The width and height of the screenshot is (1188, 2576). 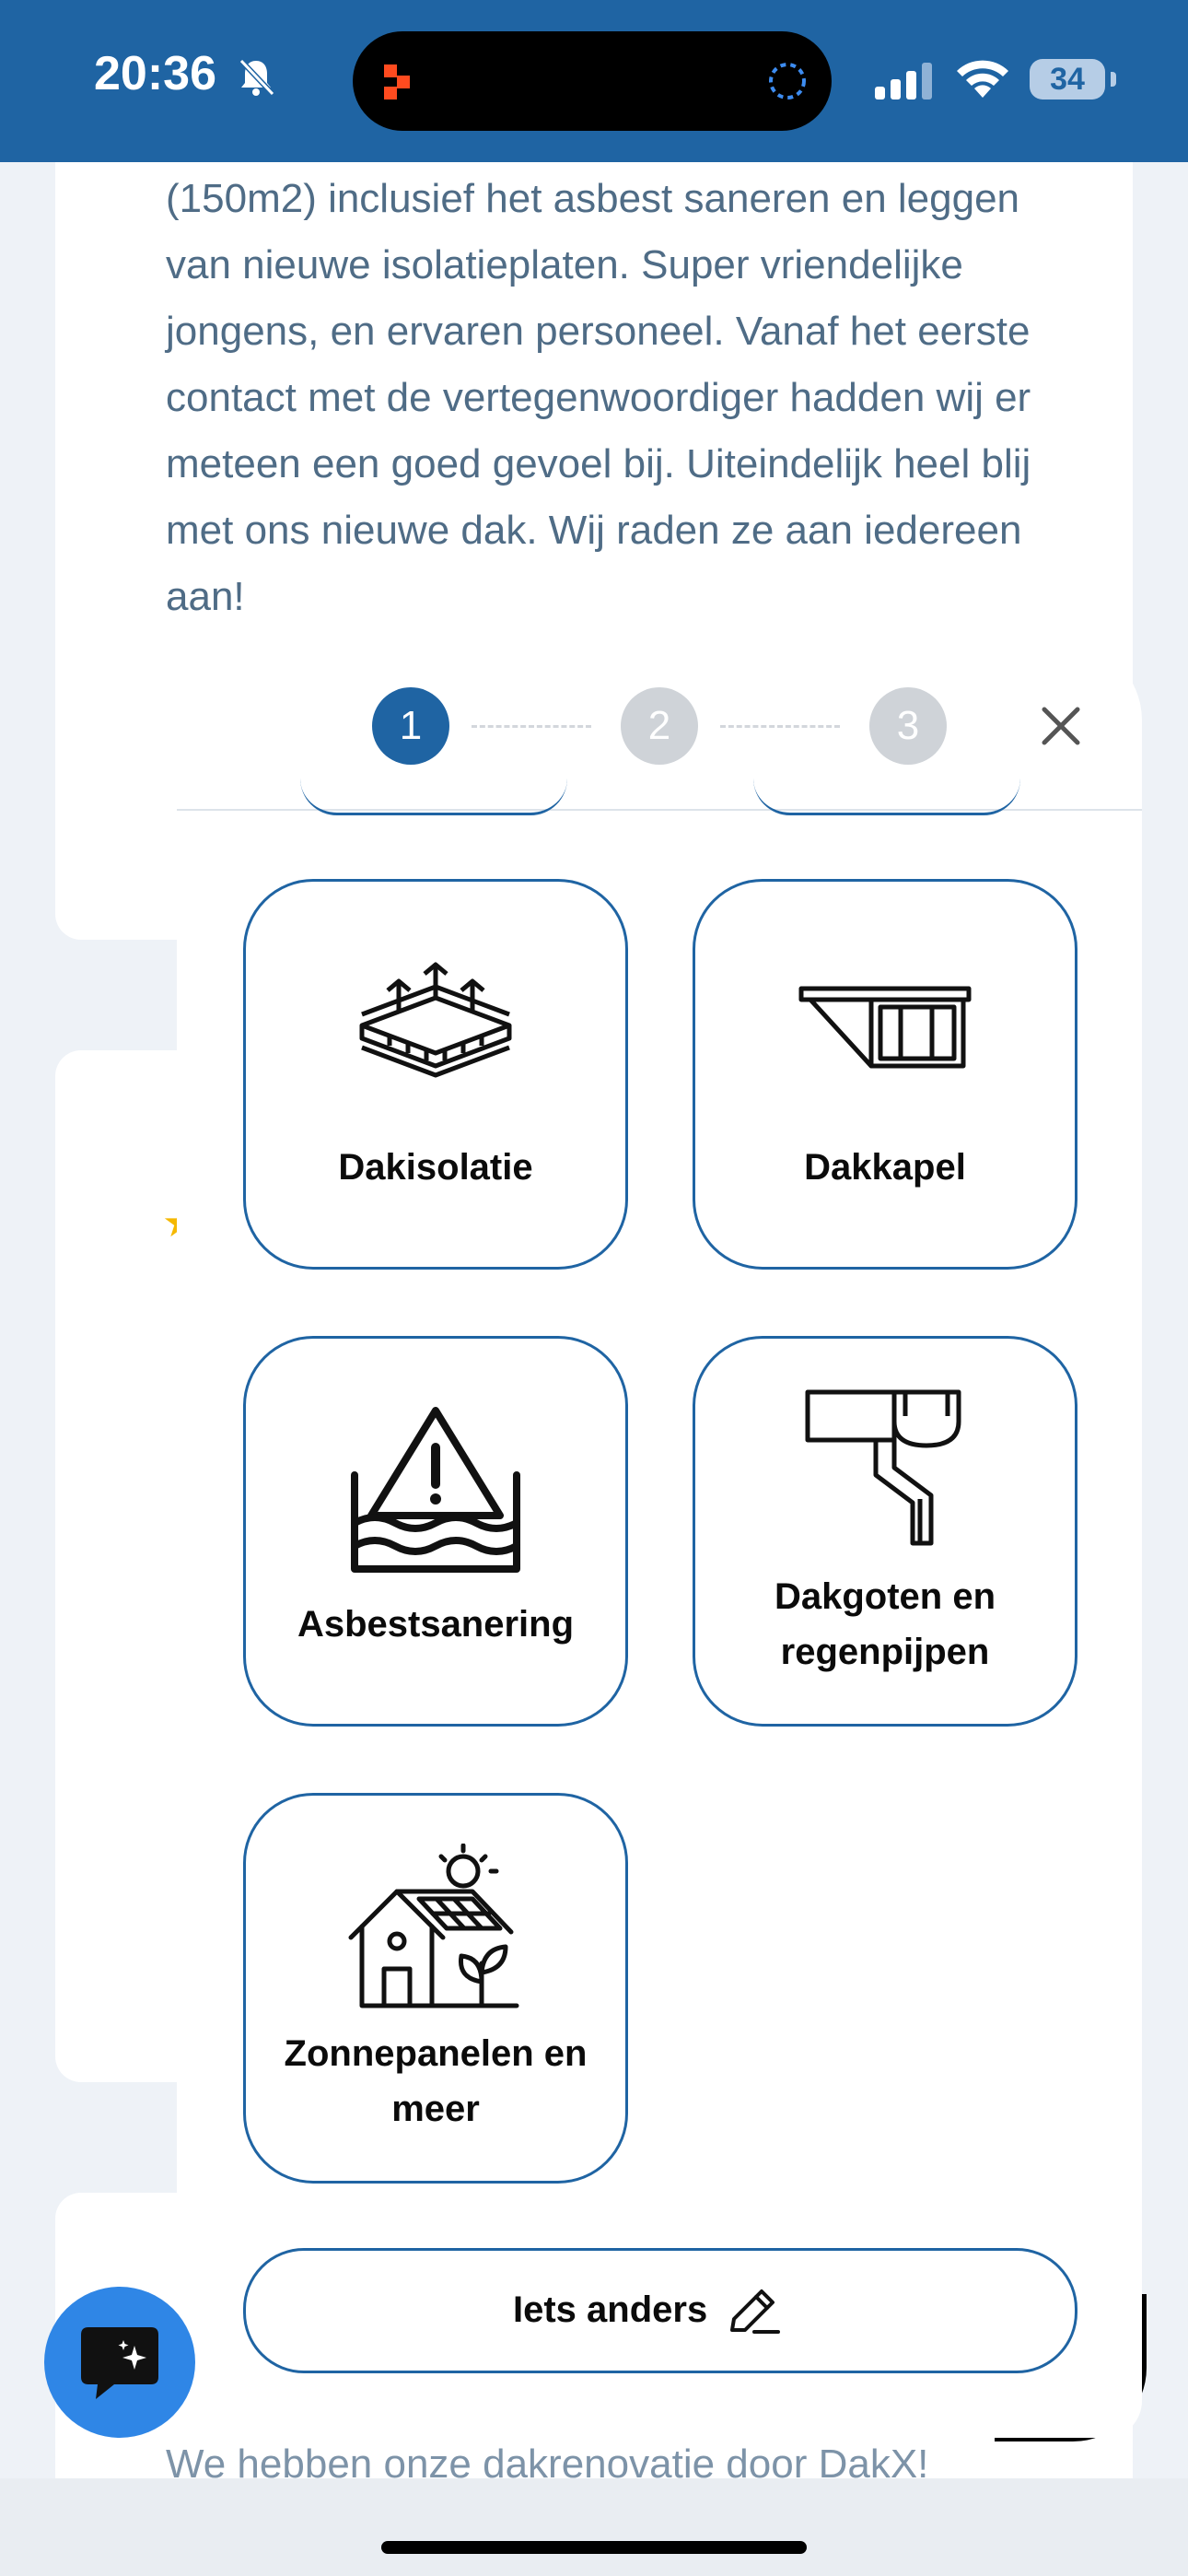 I want to click on close-icon, so click(x=1061, y=726).